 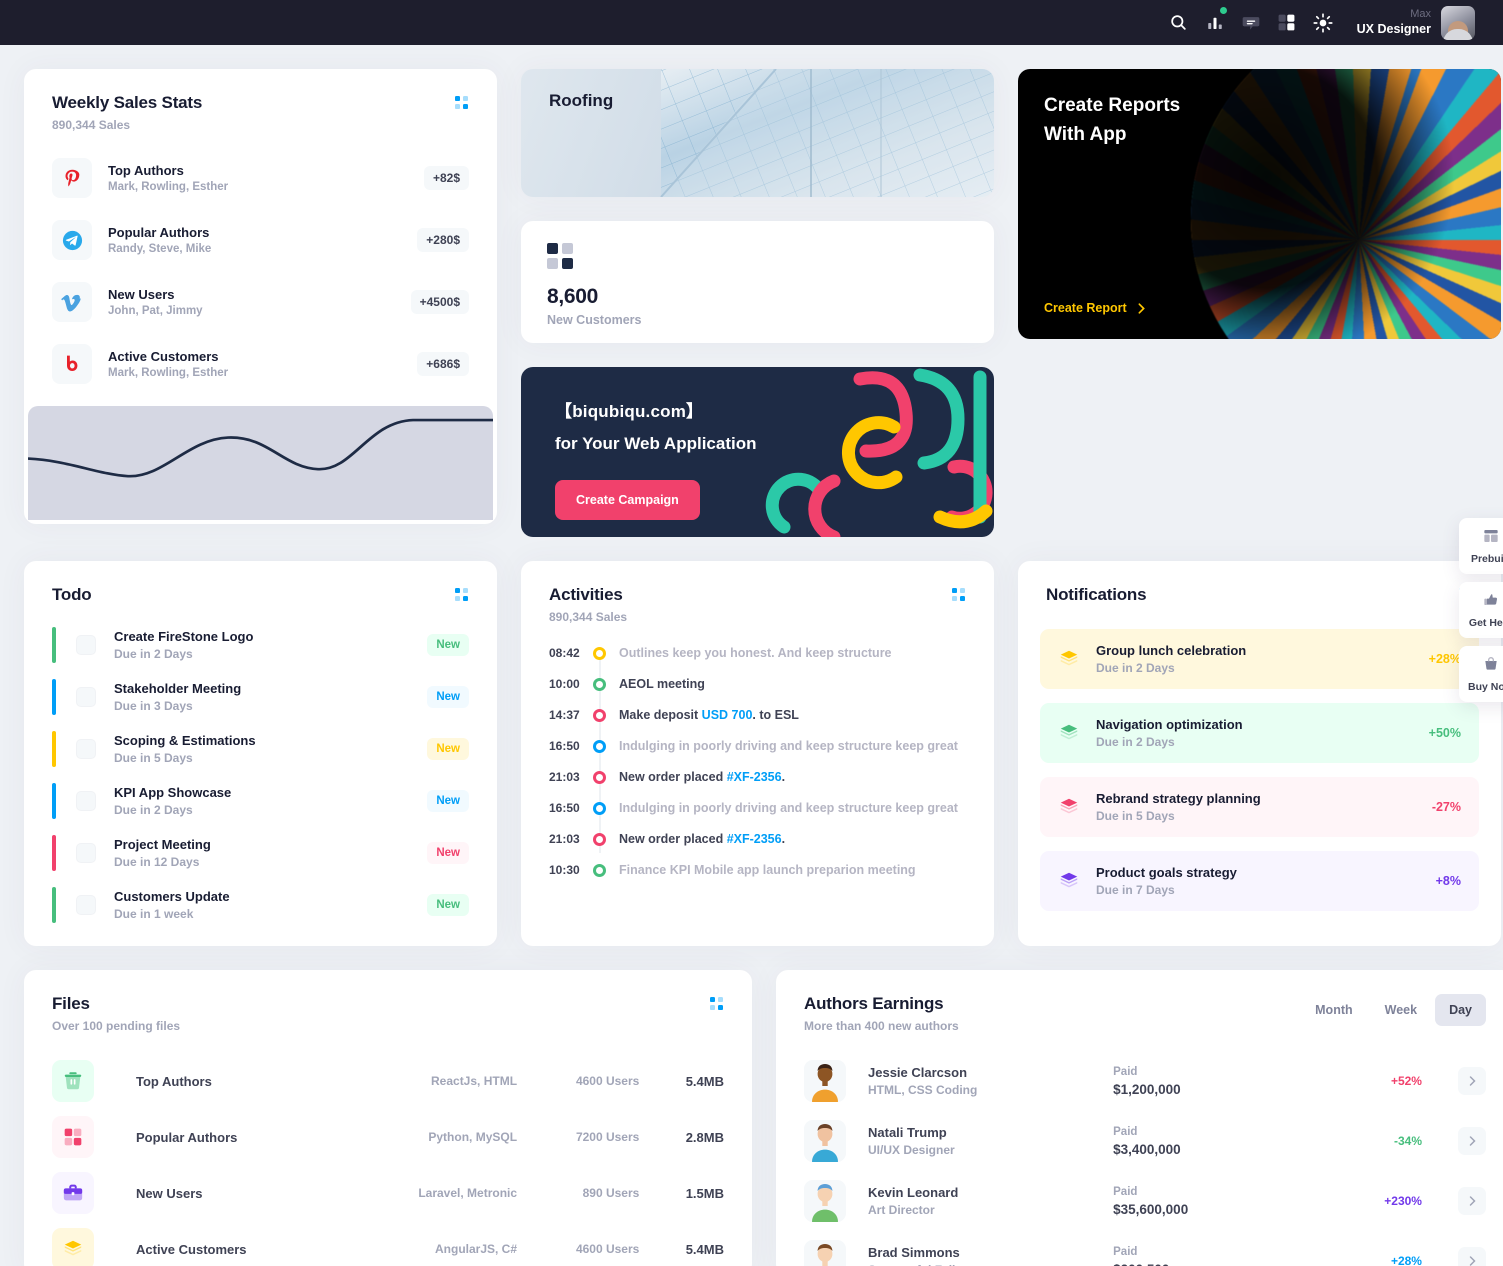 What do you see at coordinates (155, 311) in the screenshot?
I see `item-people: John, Pat, Jimmy` at bounding box center [155, 311].